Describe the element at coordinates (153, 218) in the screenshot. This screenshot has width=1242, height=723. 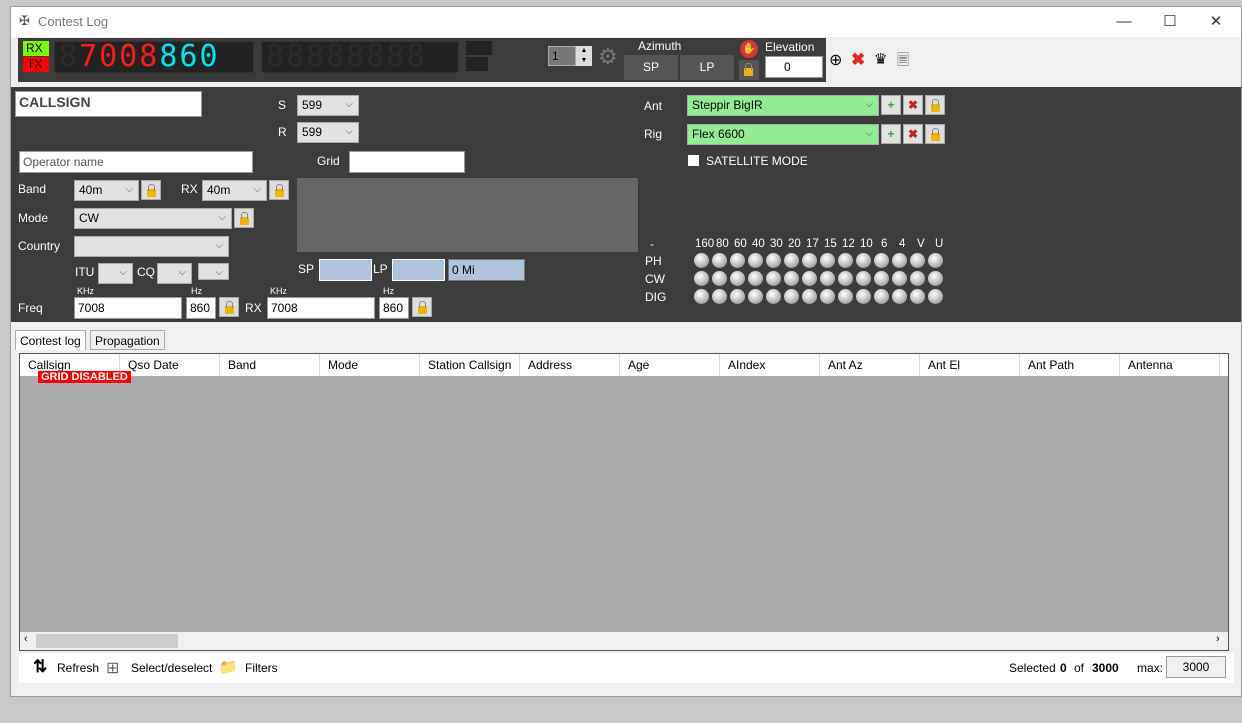
I see `mode-select: CW` at that location.